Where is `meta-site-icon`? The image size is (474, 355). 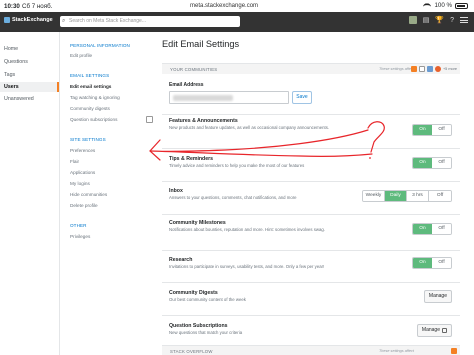
meta-site-icon is located at coordinates (421, 69).